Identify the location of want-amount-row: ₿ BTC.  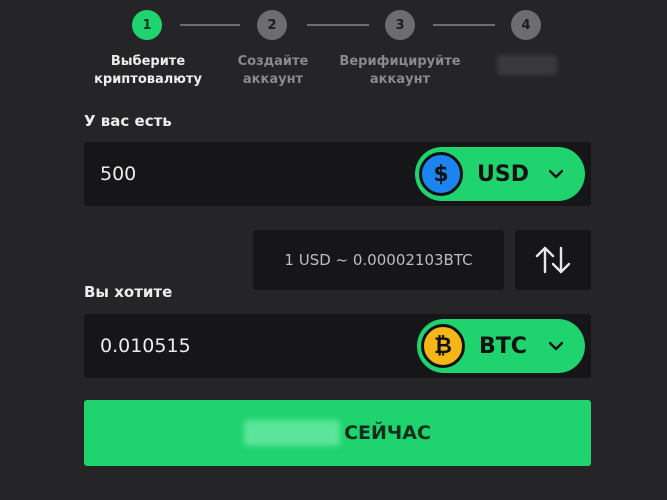
(337, 346).